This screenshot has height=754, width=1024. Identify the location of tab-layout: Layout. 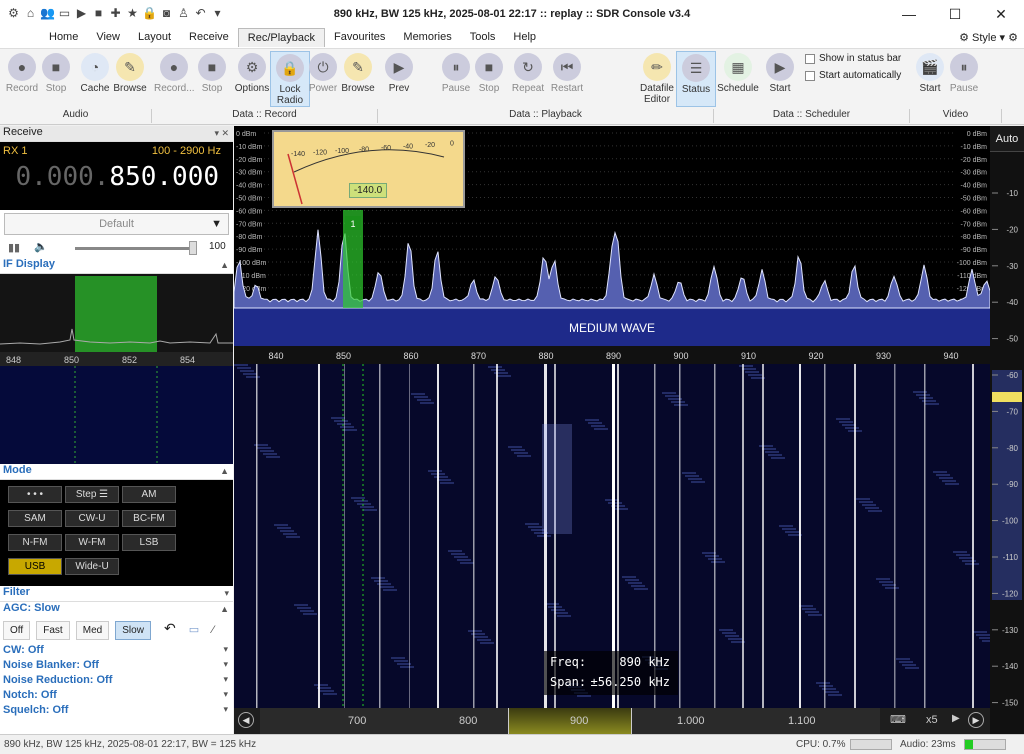
(154, 37).